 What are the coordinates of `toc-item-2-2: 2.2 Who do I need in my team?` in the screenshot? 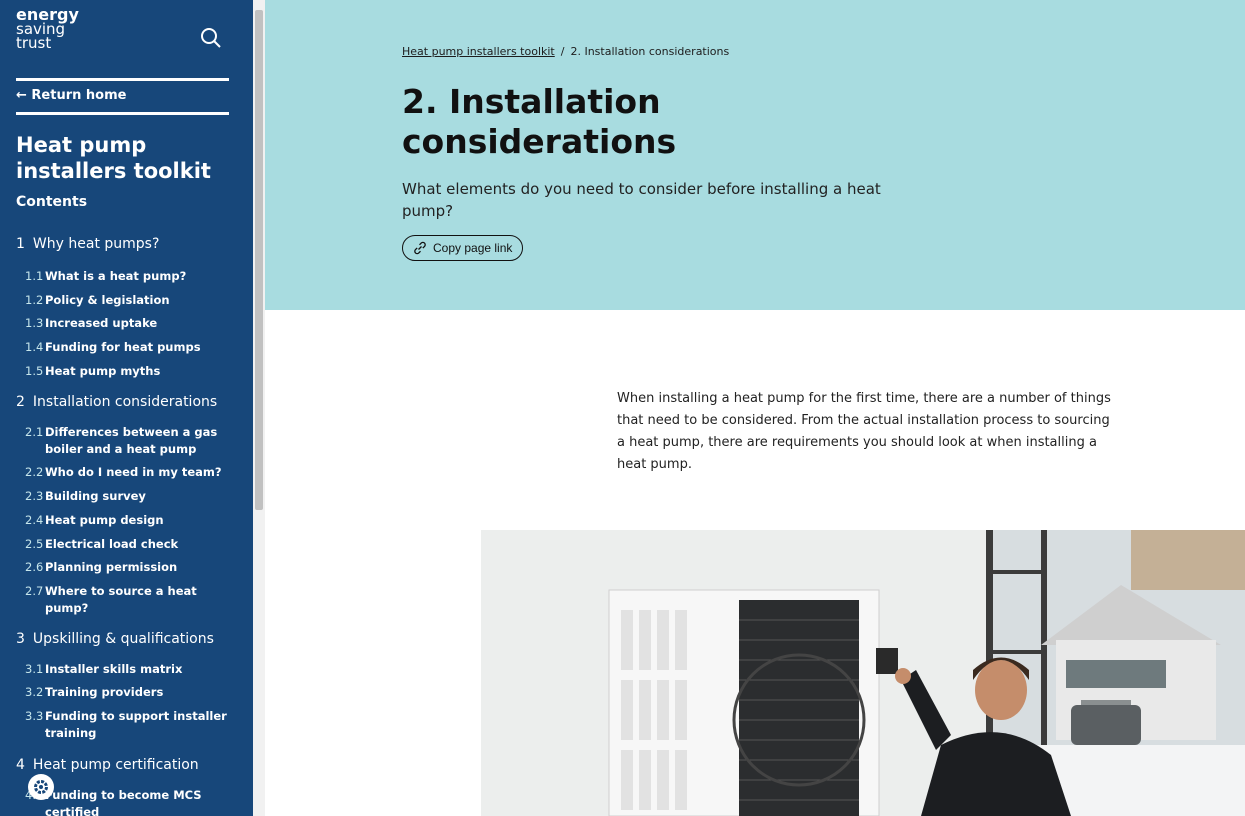 It's located at (127, 472).